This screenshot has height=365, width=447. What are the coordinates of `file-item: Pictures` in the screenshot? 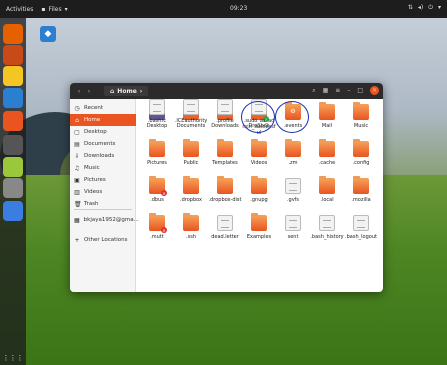 It's located at (157, 152).